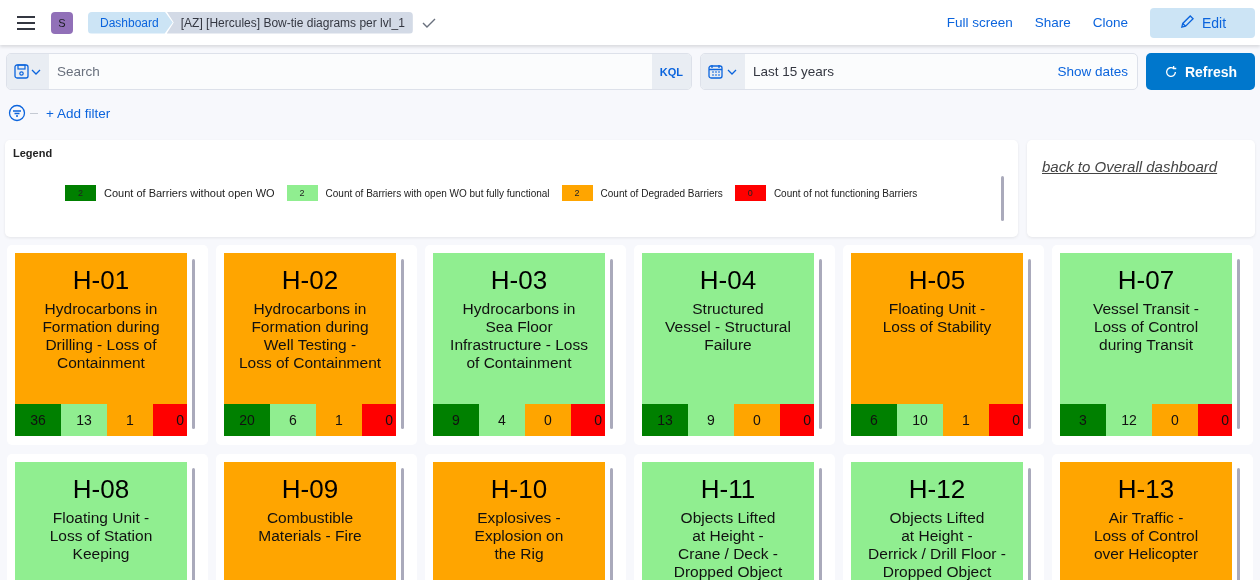  I want to click on save-icon, so click(28, 71).